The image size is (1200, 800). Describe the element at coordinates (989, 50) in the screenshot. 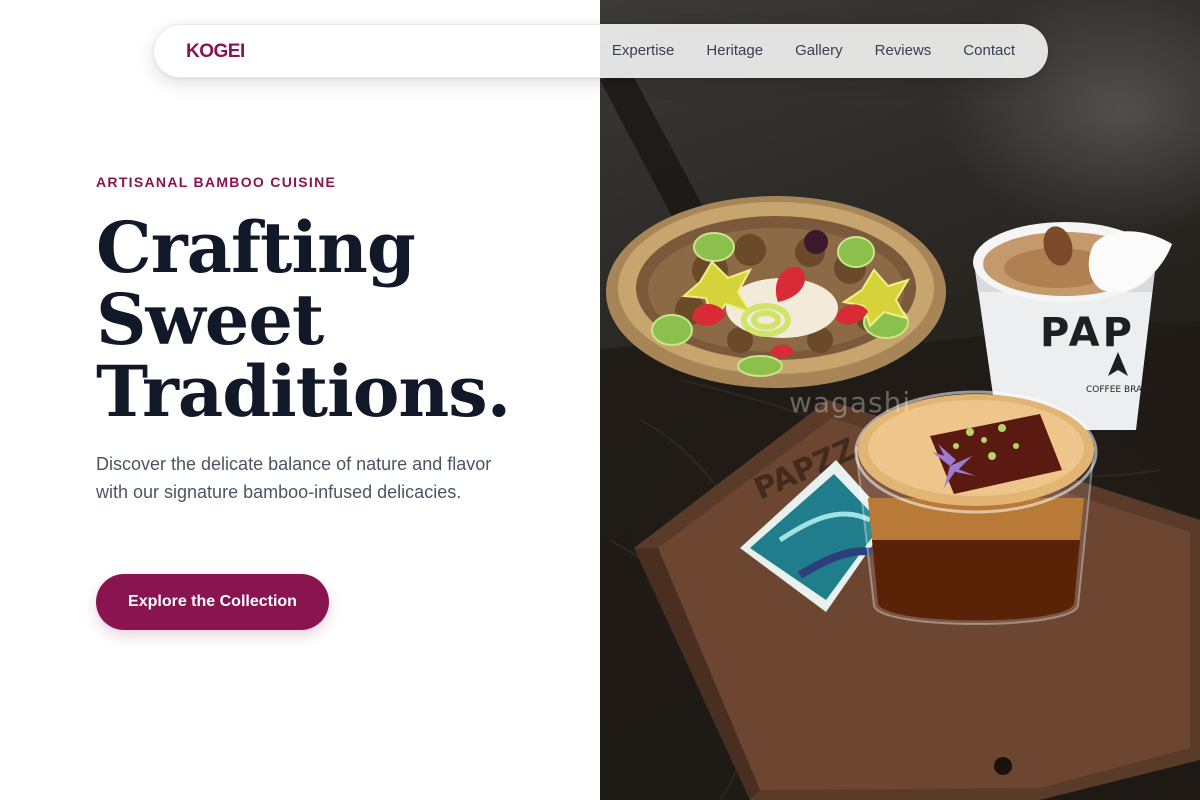

I see `nav-link-contact: Contact` at that location.